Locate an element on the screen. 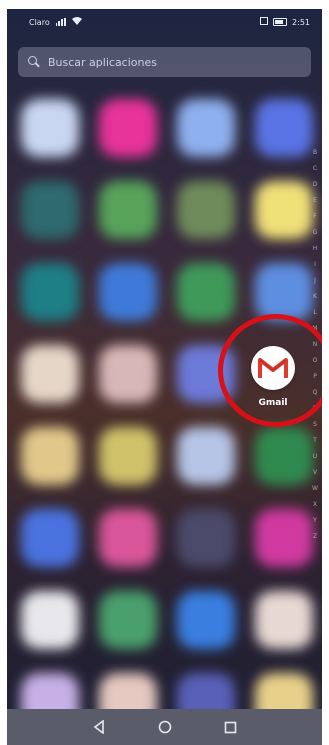 The height and width of the screenshot is (745, 329). recents-button is located at coordinates (231, 727).